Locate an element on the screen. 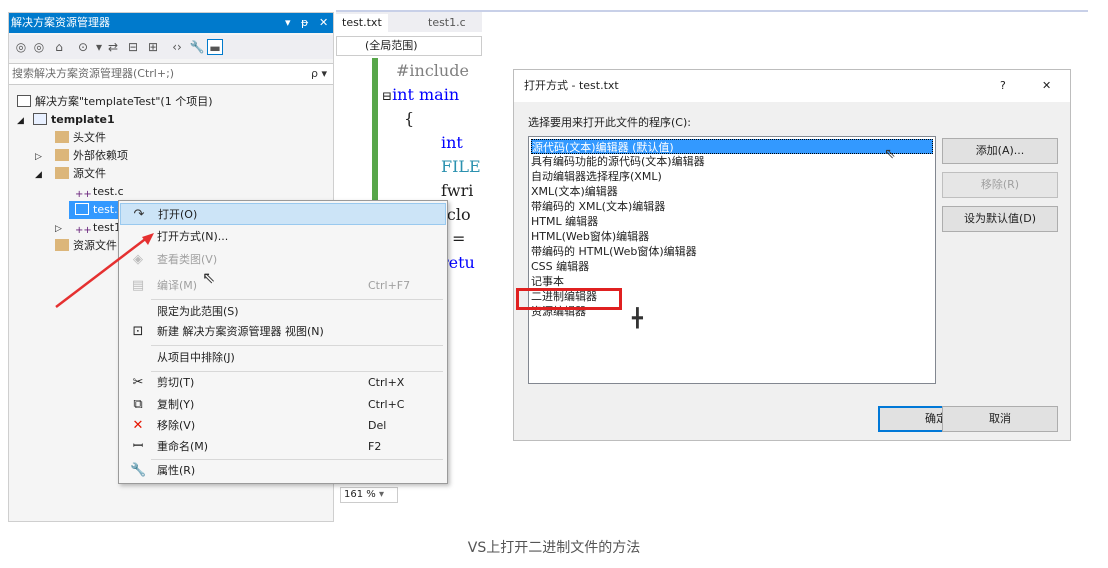 Image resolution: width=1108 pixels, height=568 pixels. pin-button: ᵽ is located at coordinates (304, 23).